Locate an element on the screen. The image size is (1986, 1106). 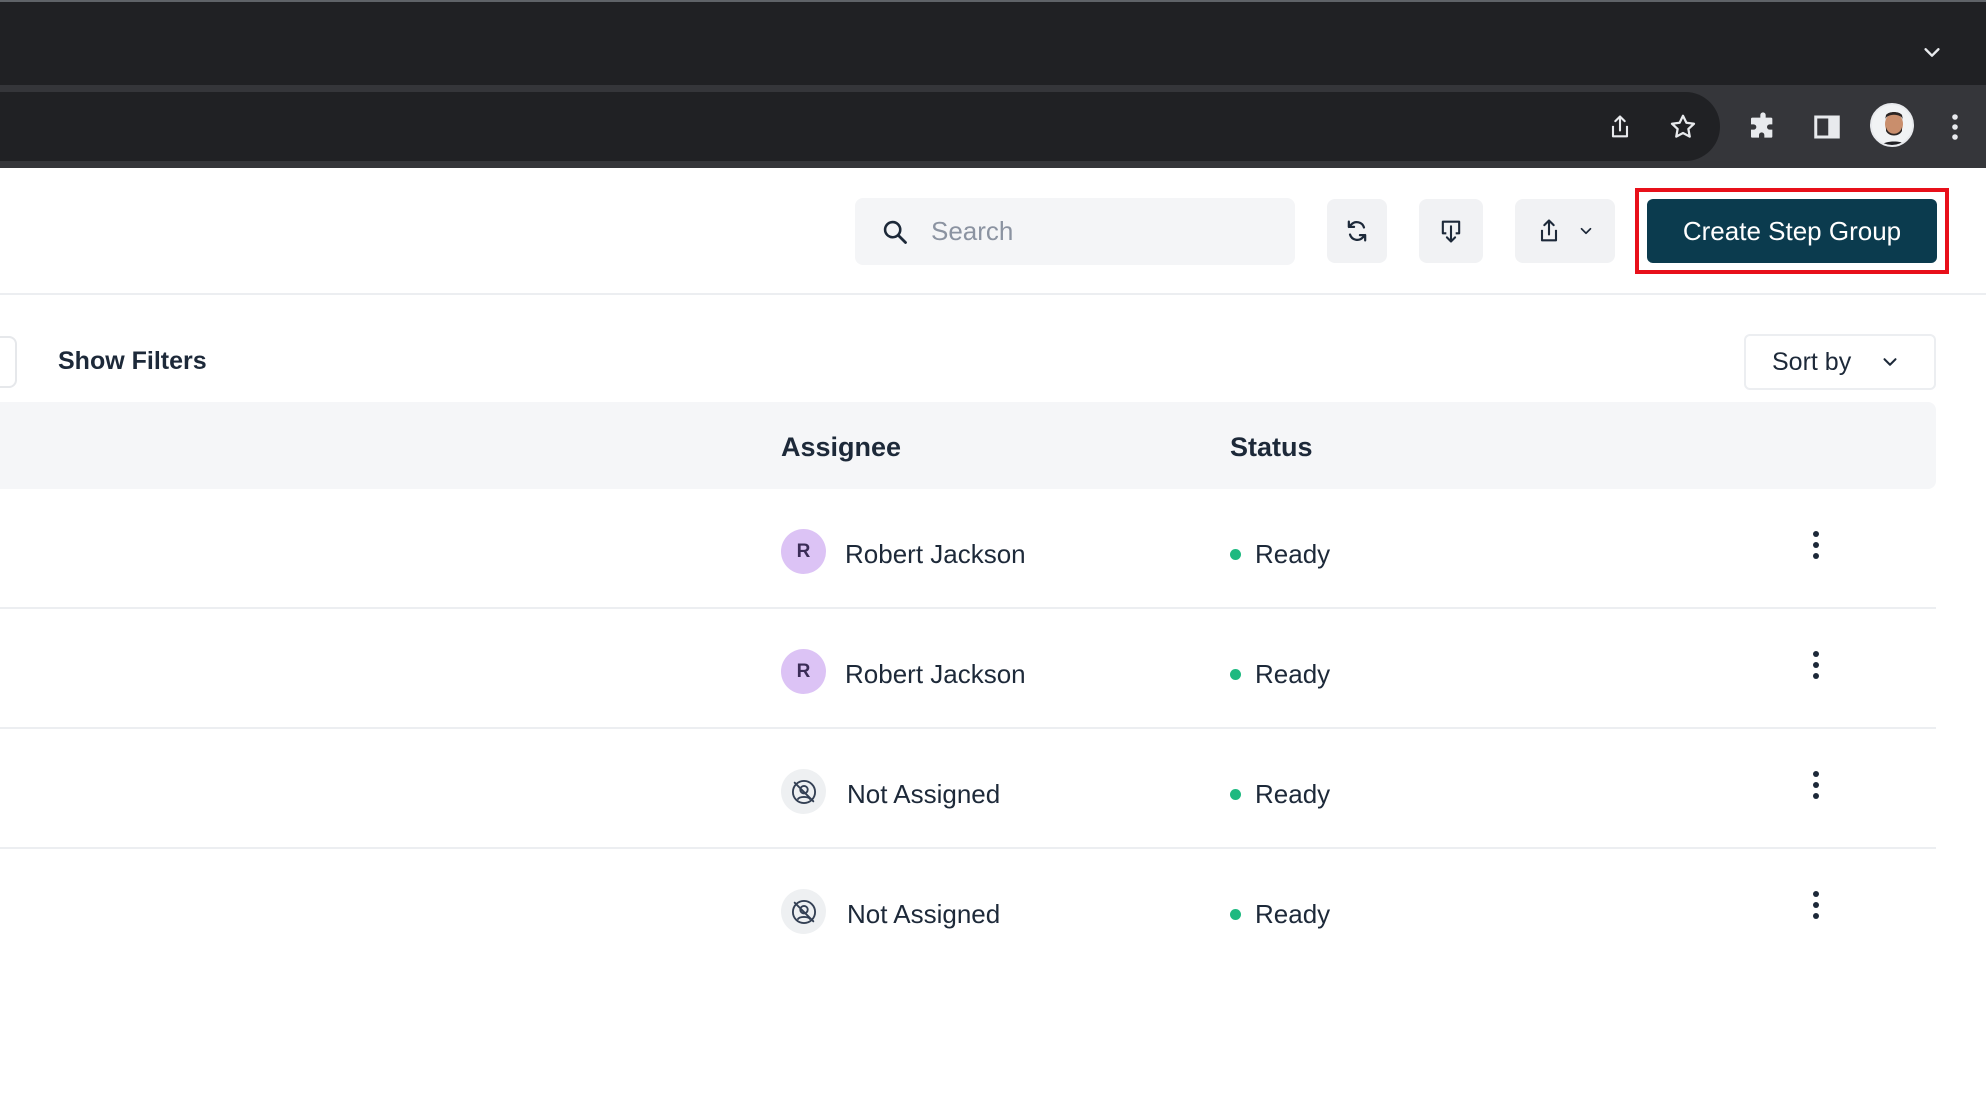
refresh-icon is located at coordinates (1357, 231).